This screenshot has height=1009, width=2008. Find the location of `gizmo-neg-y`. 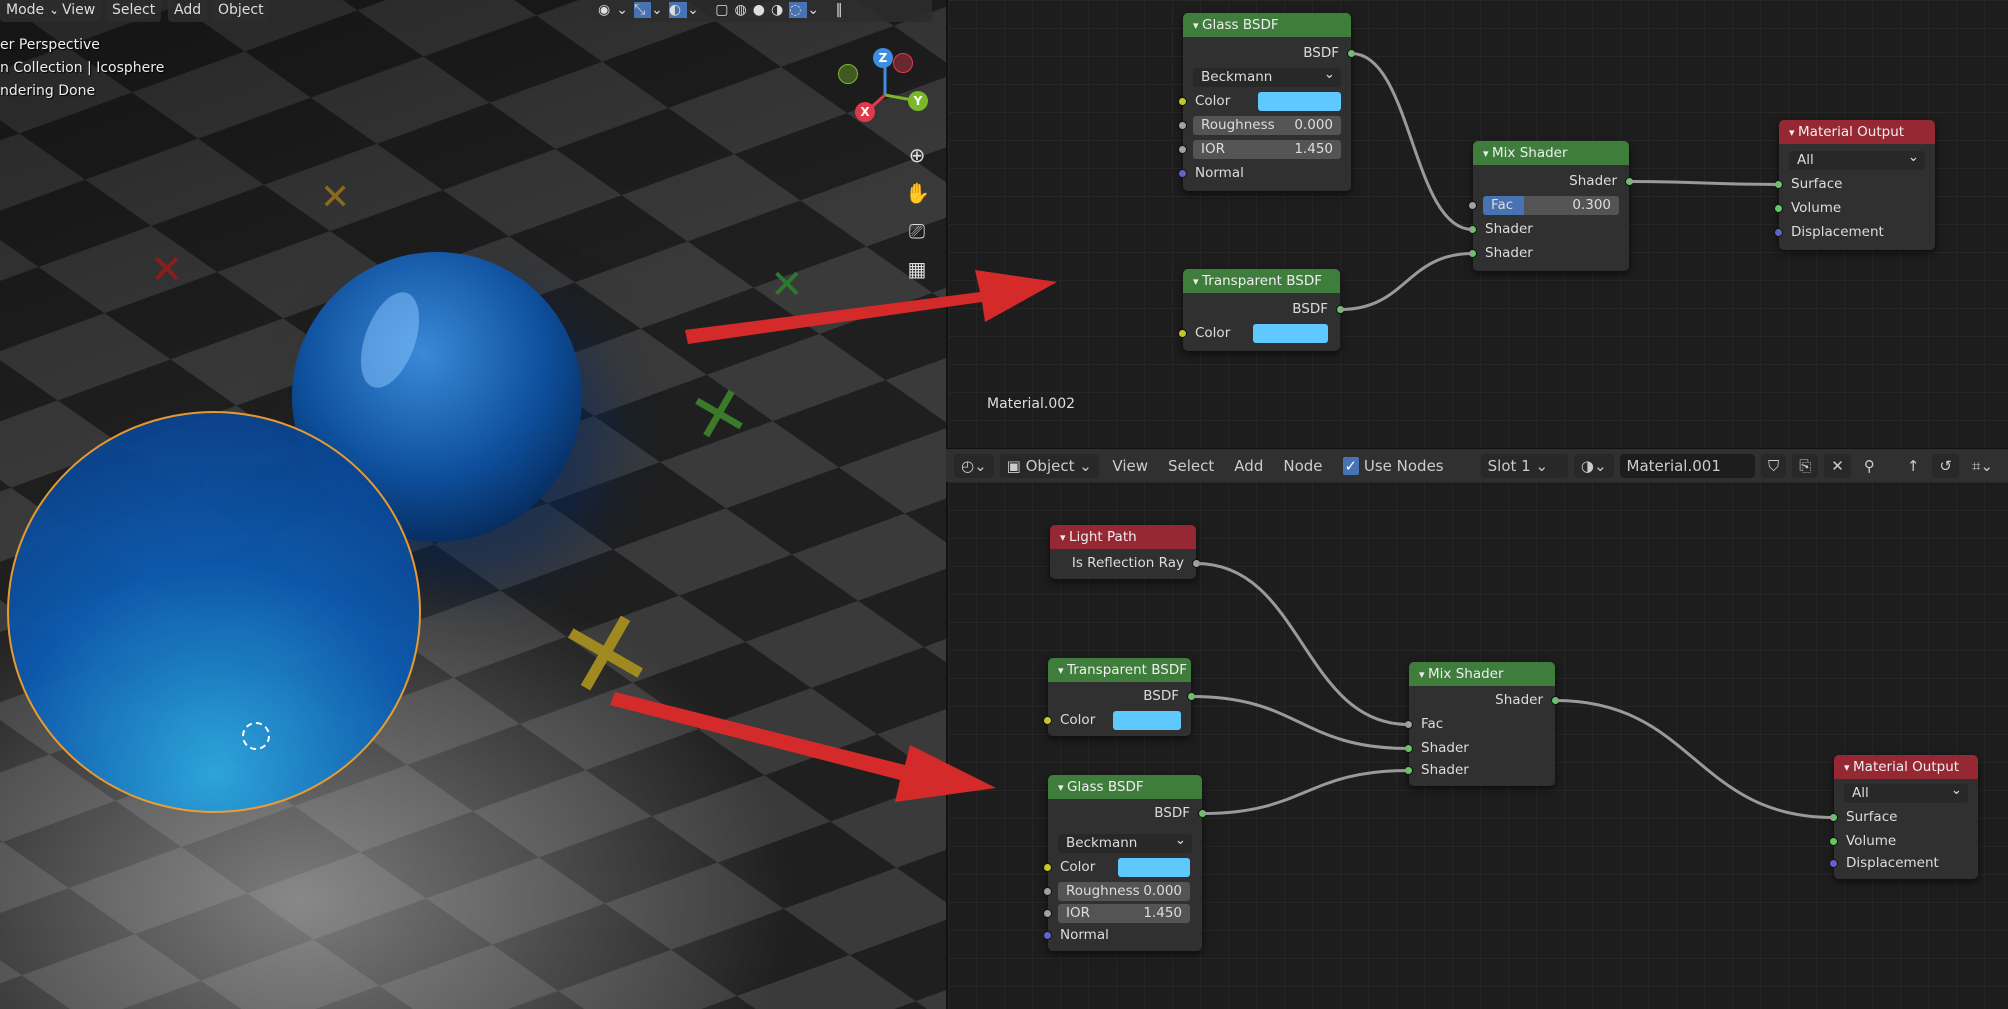

gizmo-neg-y is located at coordinates (848, 74).